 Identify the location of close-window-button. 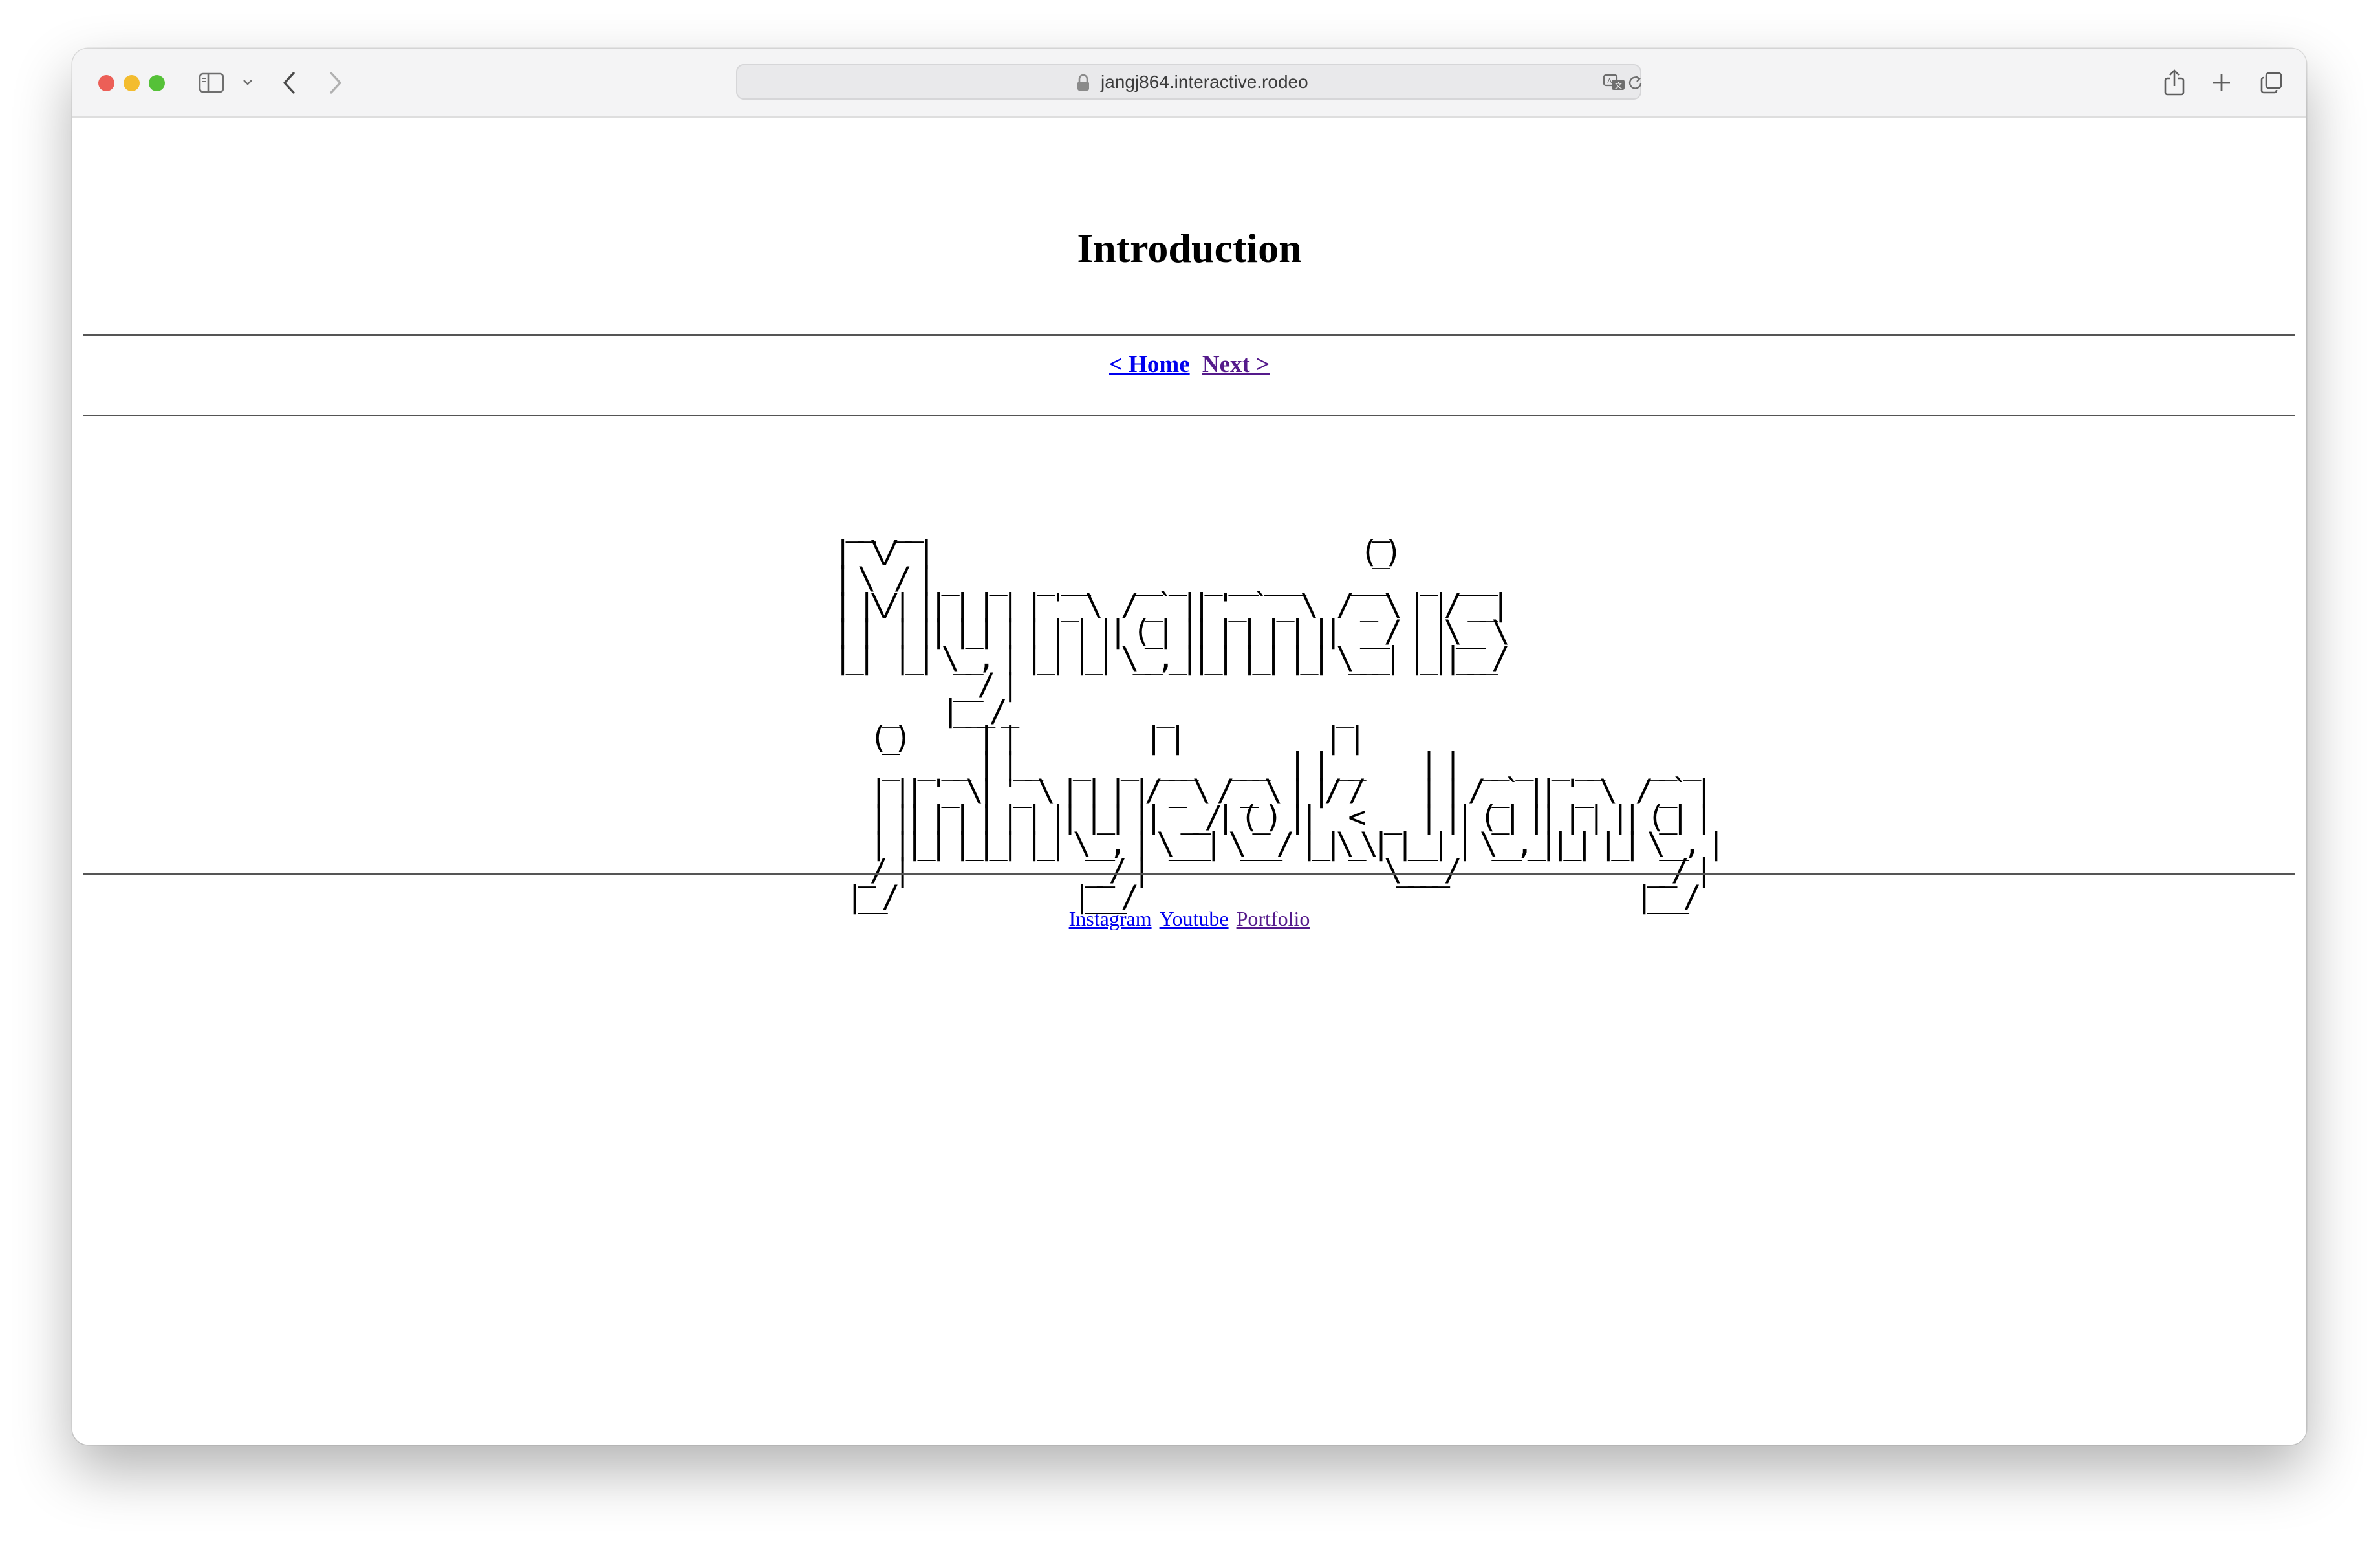
(106, 83).